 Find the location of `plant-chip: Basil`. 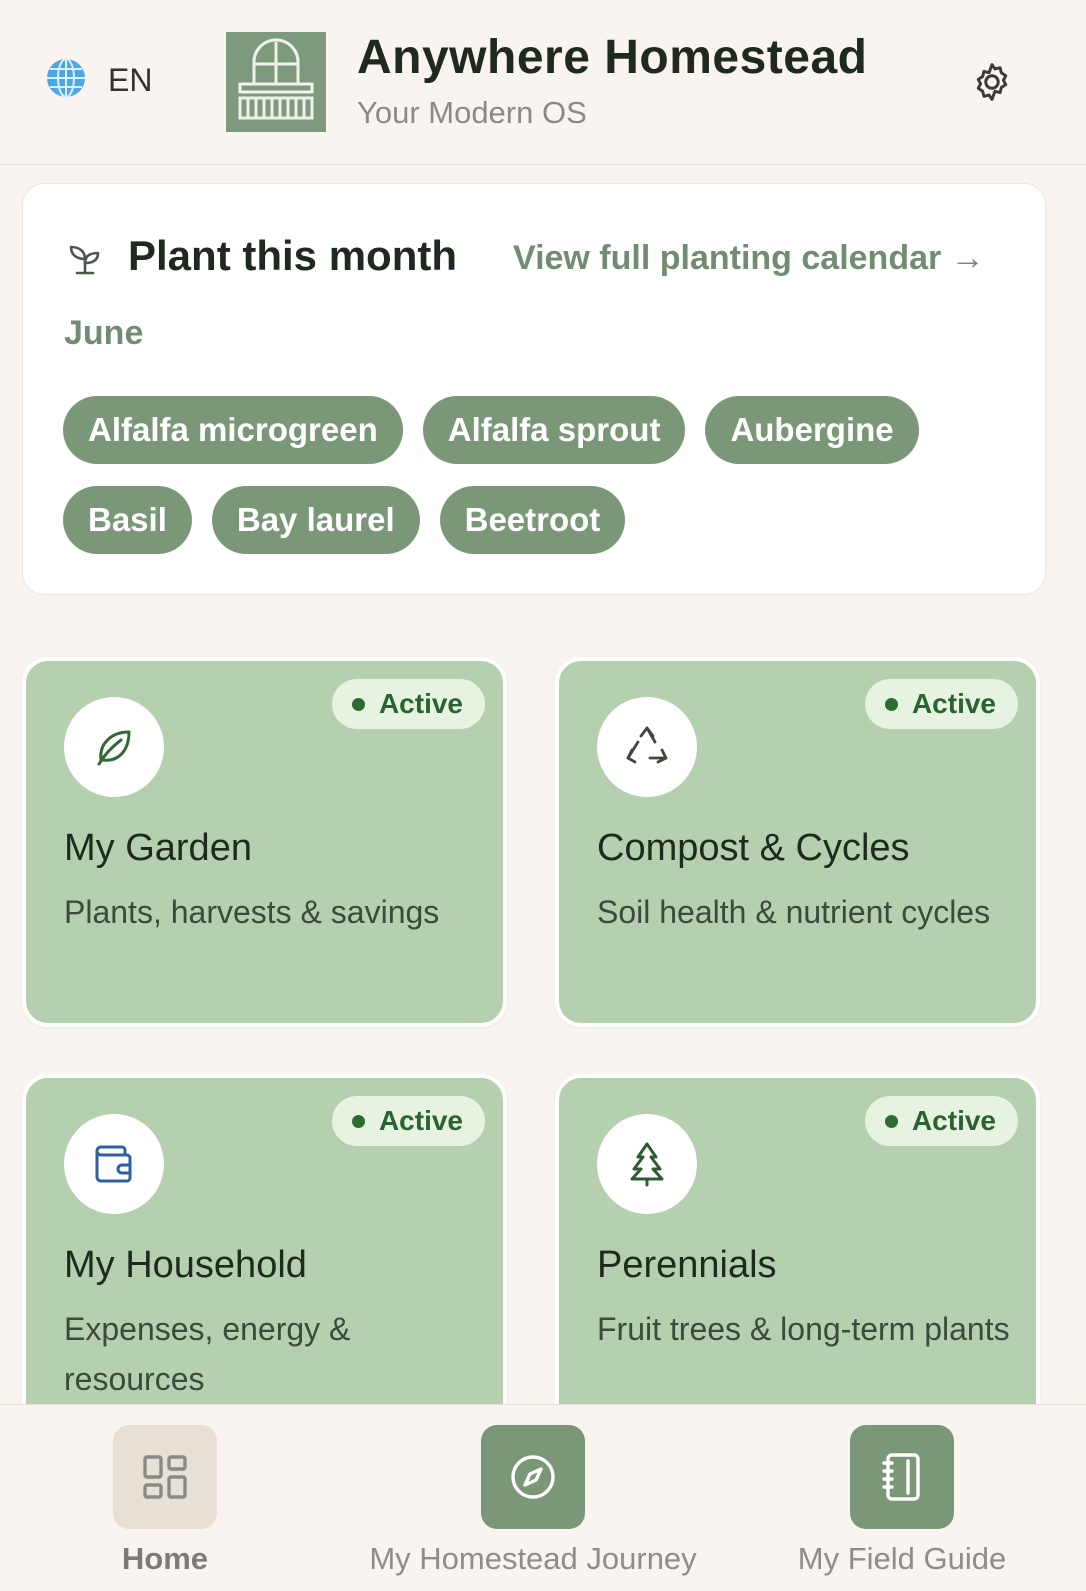

plant-chip: Basil is located at coordinates (127, 520).